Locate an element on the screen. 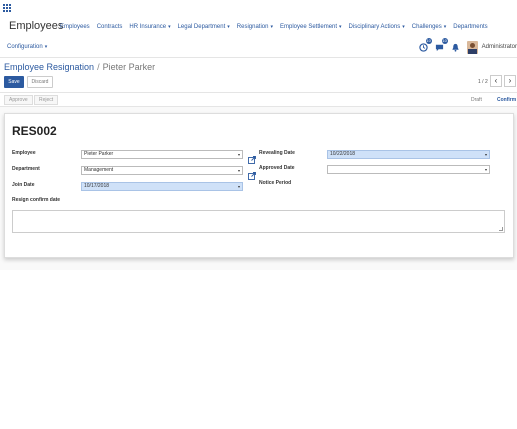 Image resolution: width=517 pixels, height=429 pixels. menu-item-label: Challenges is located at coordinates (426, 27).